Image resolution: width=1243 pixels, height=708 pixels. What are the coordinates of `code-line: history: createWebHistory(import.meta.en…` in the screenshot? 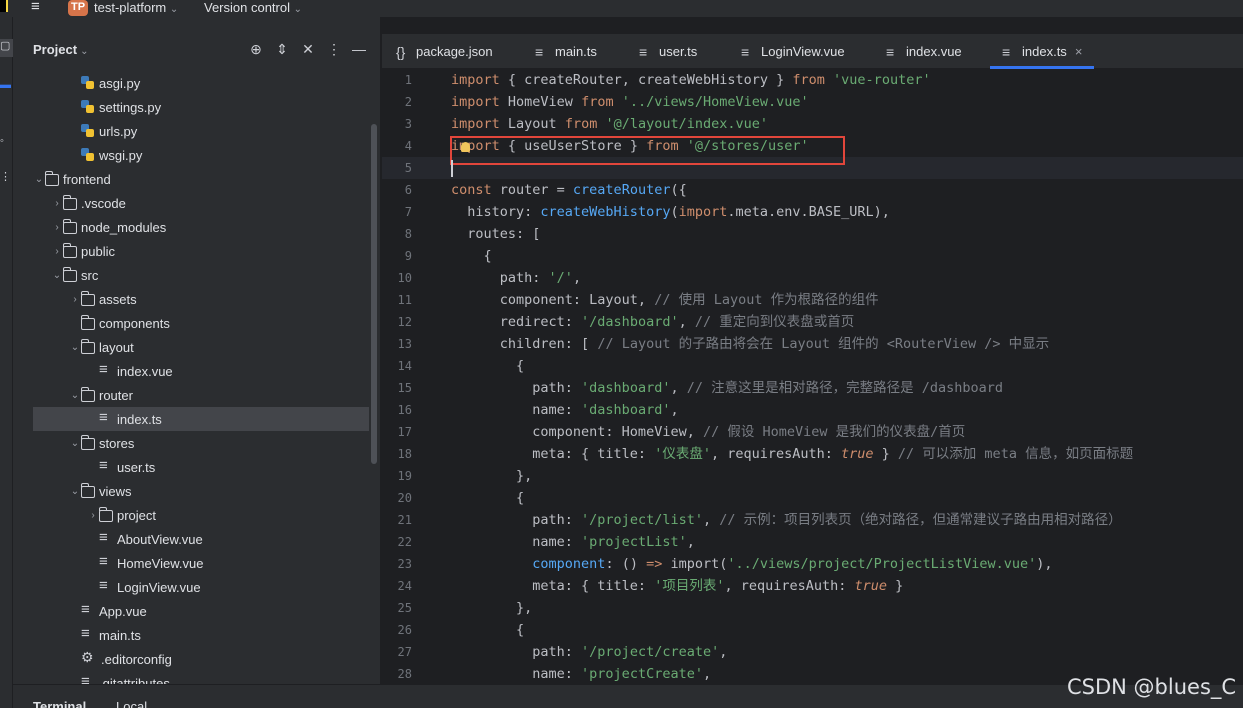 It's located at (670, 212).